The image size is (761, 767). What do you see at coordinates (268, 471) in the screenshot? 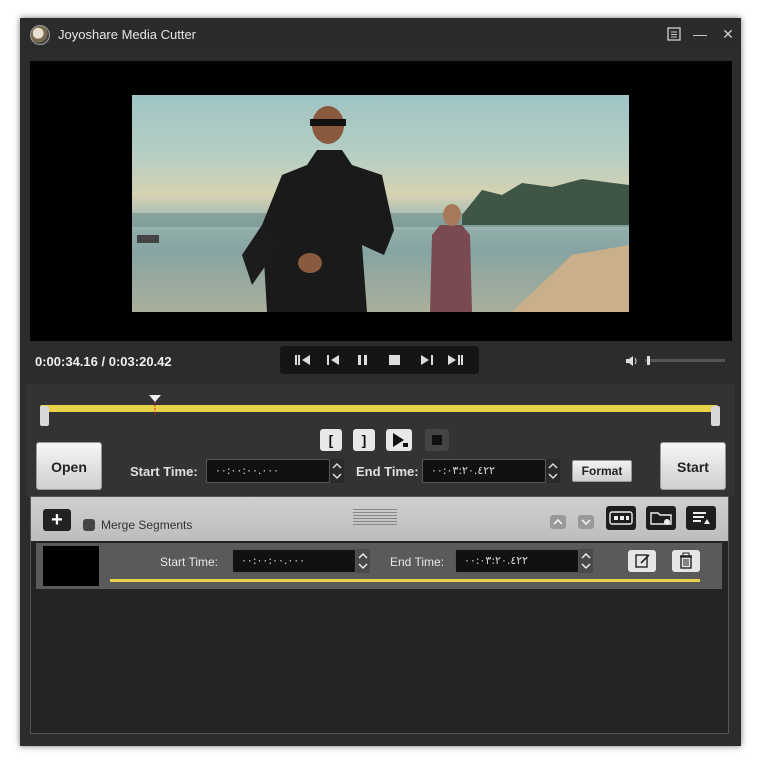
I see `start-time-field: ٠٠:٠٠:٠٠.٠٠٠` at bounding box center [268, 471].